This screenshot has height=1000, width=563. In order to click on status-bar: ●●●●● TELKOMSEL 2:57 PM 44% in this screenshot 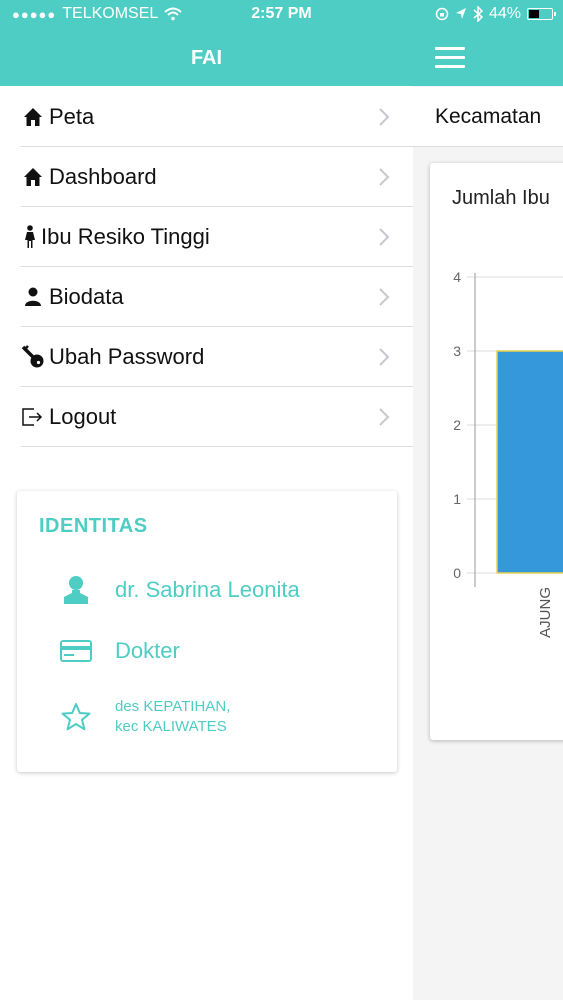, I will do `click(281, 15)`.